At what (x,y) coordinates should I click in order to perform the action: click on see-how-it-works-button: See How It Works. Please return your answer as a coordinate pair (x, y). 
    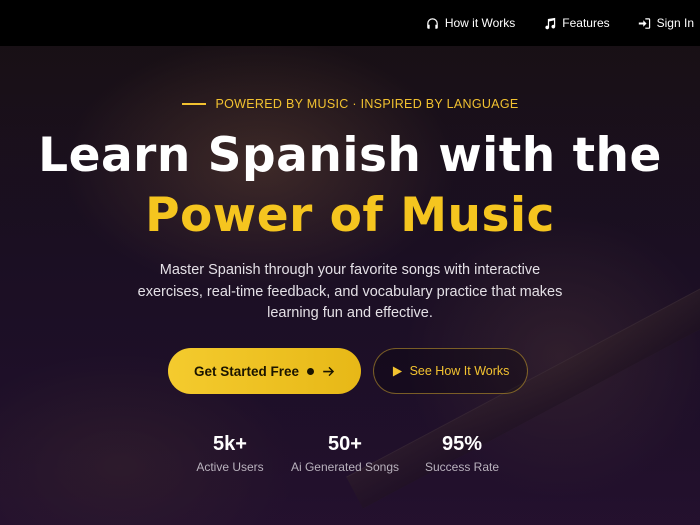
    Looking at the image, I should click on (450, 371).